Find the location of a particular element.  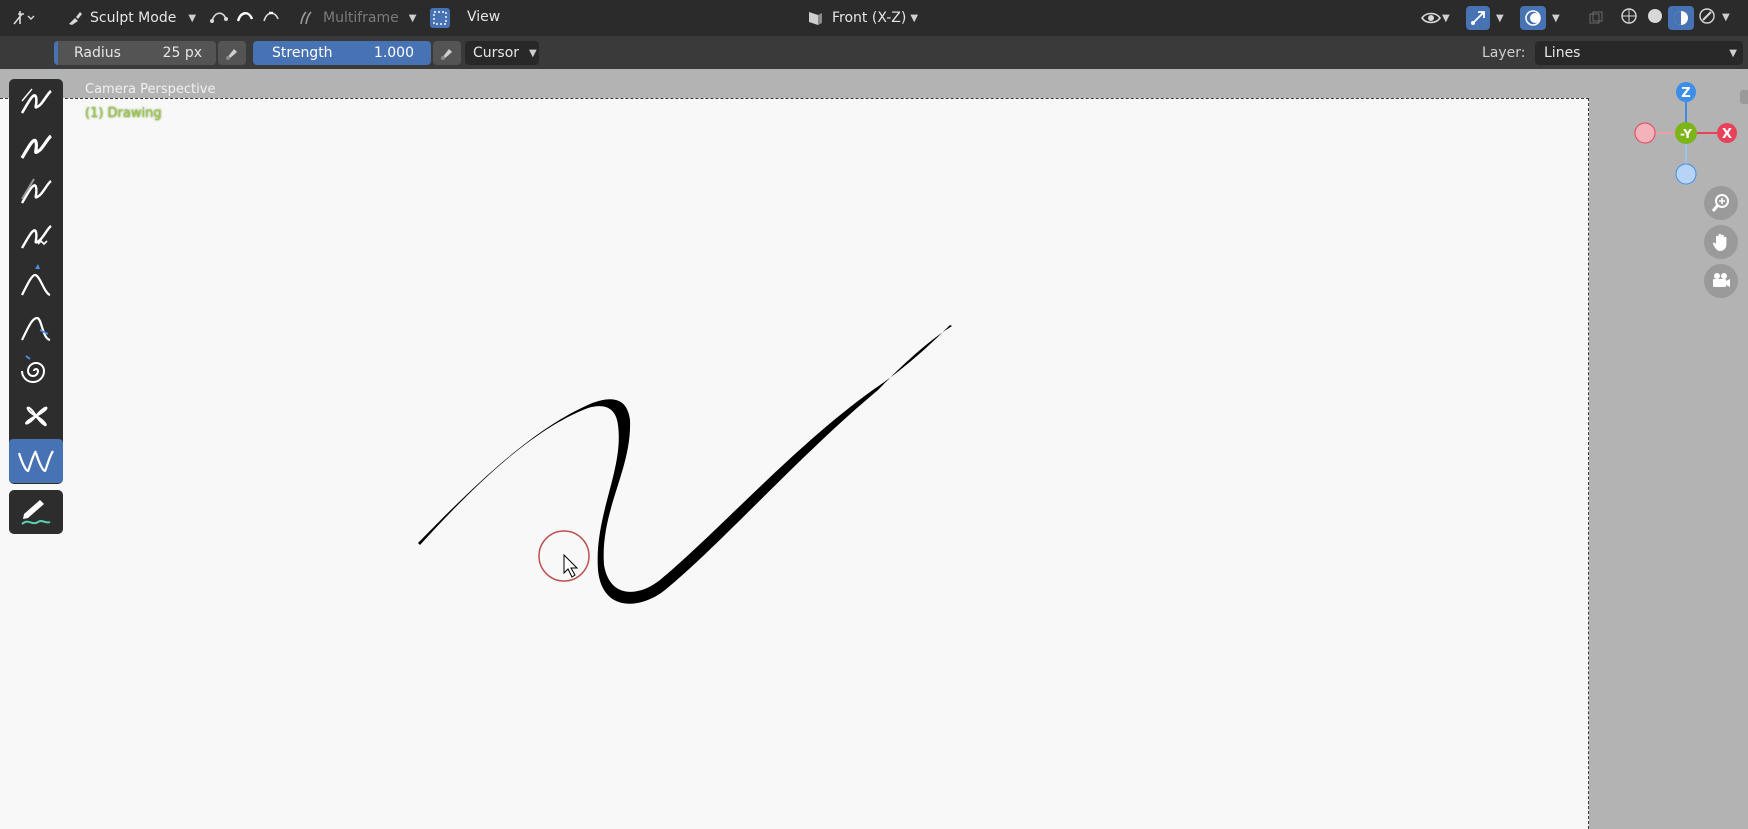

annotate-tool is located at coordinates (36, 512).